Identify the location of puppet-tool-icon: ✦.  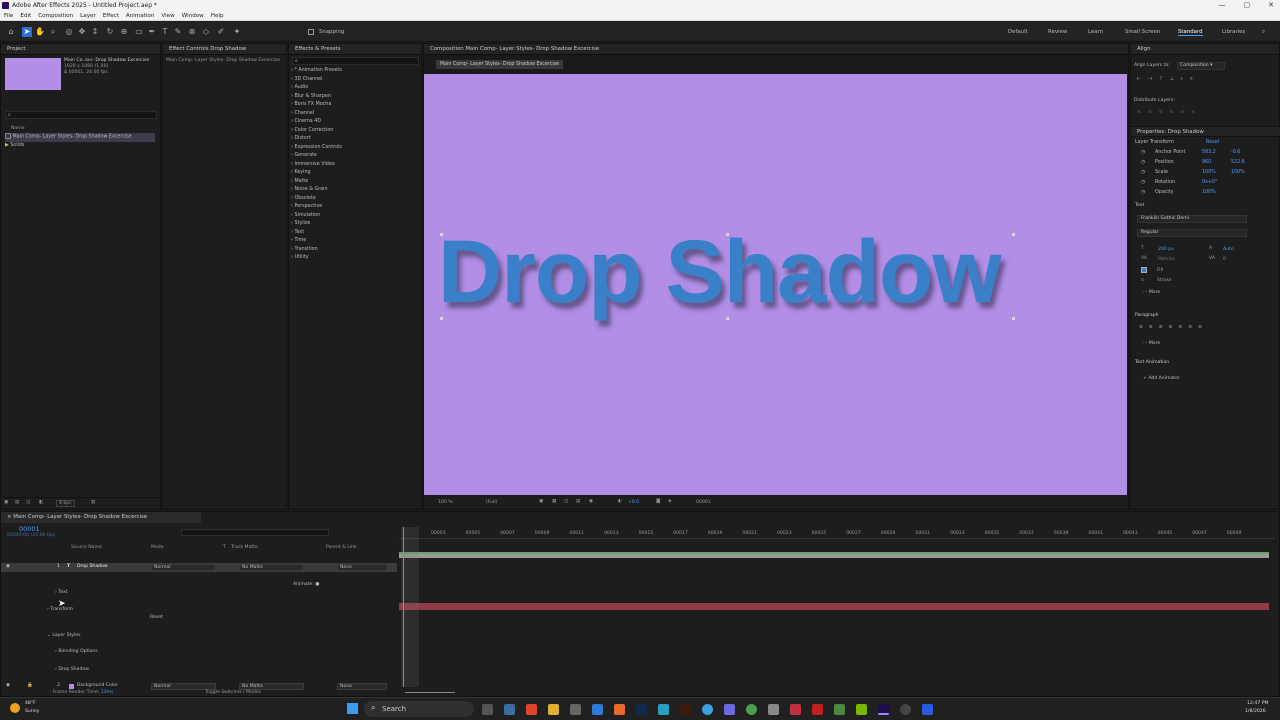
(237, 32).